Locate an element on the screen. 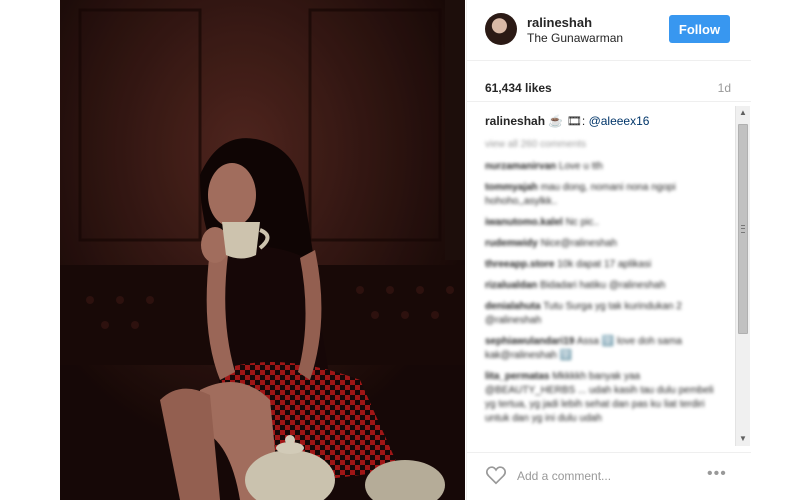  scrollbar-thumb is located at coordinates (743, 229).